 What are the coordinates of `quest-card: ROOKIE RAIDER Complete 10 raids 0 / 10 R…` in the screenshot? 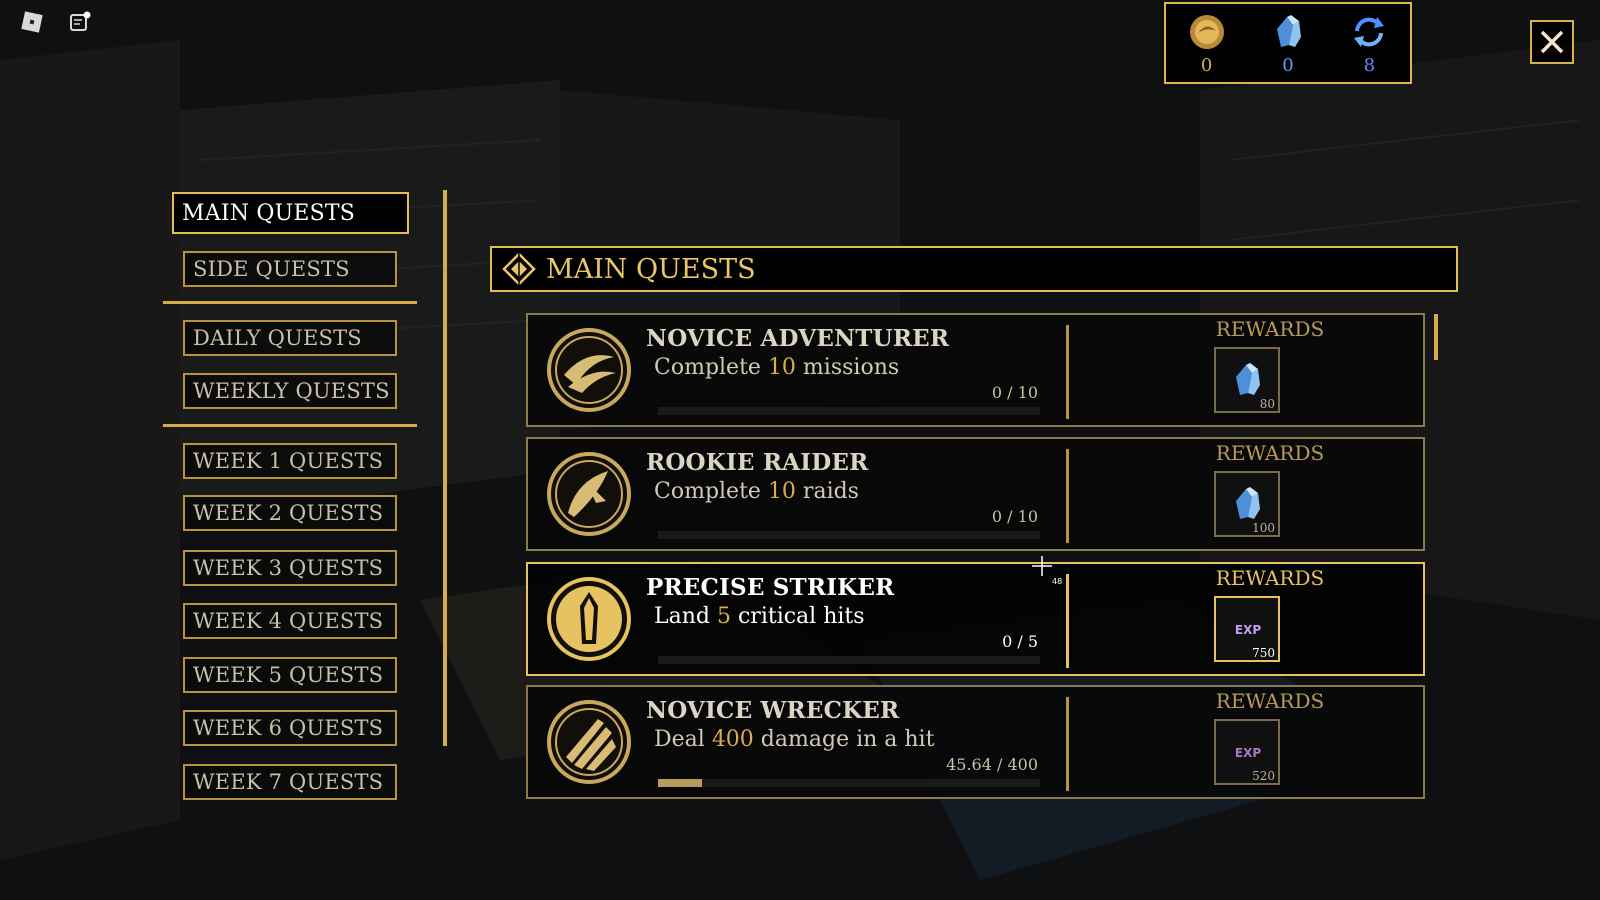 It's located at (975, 494).